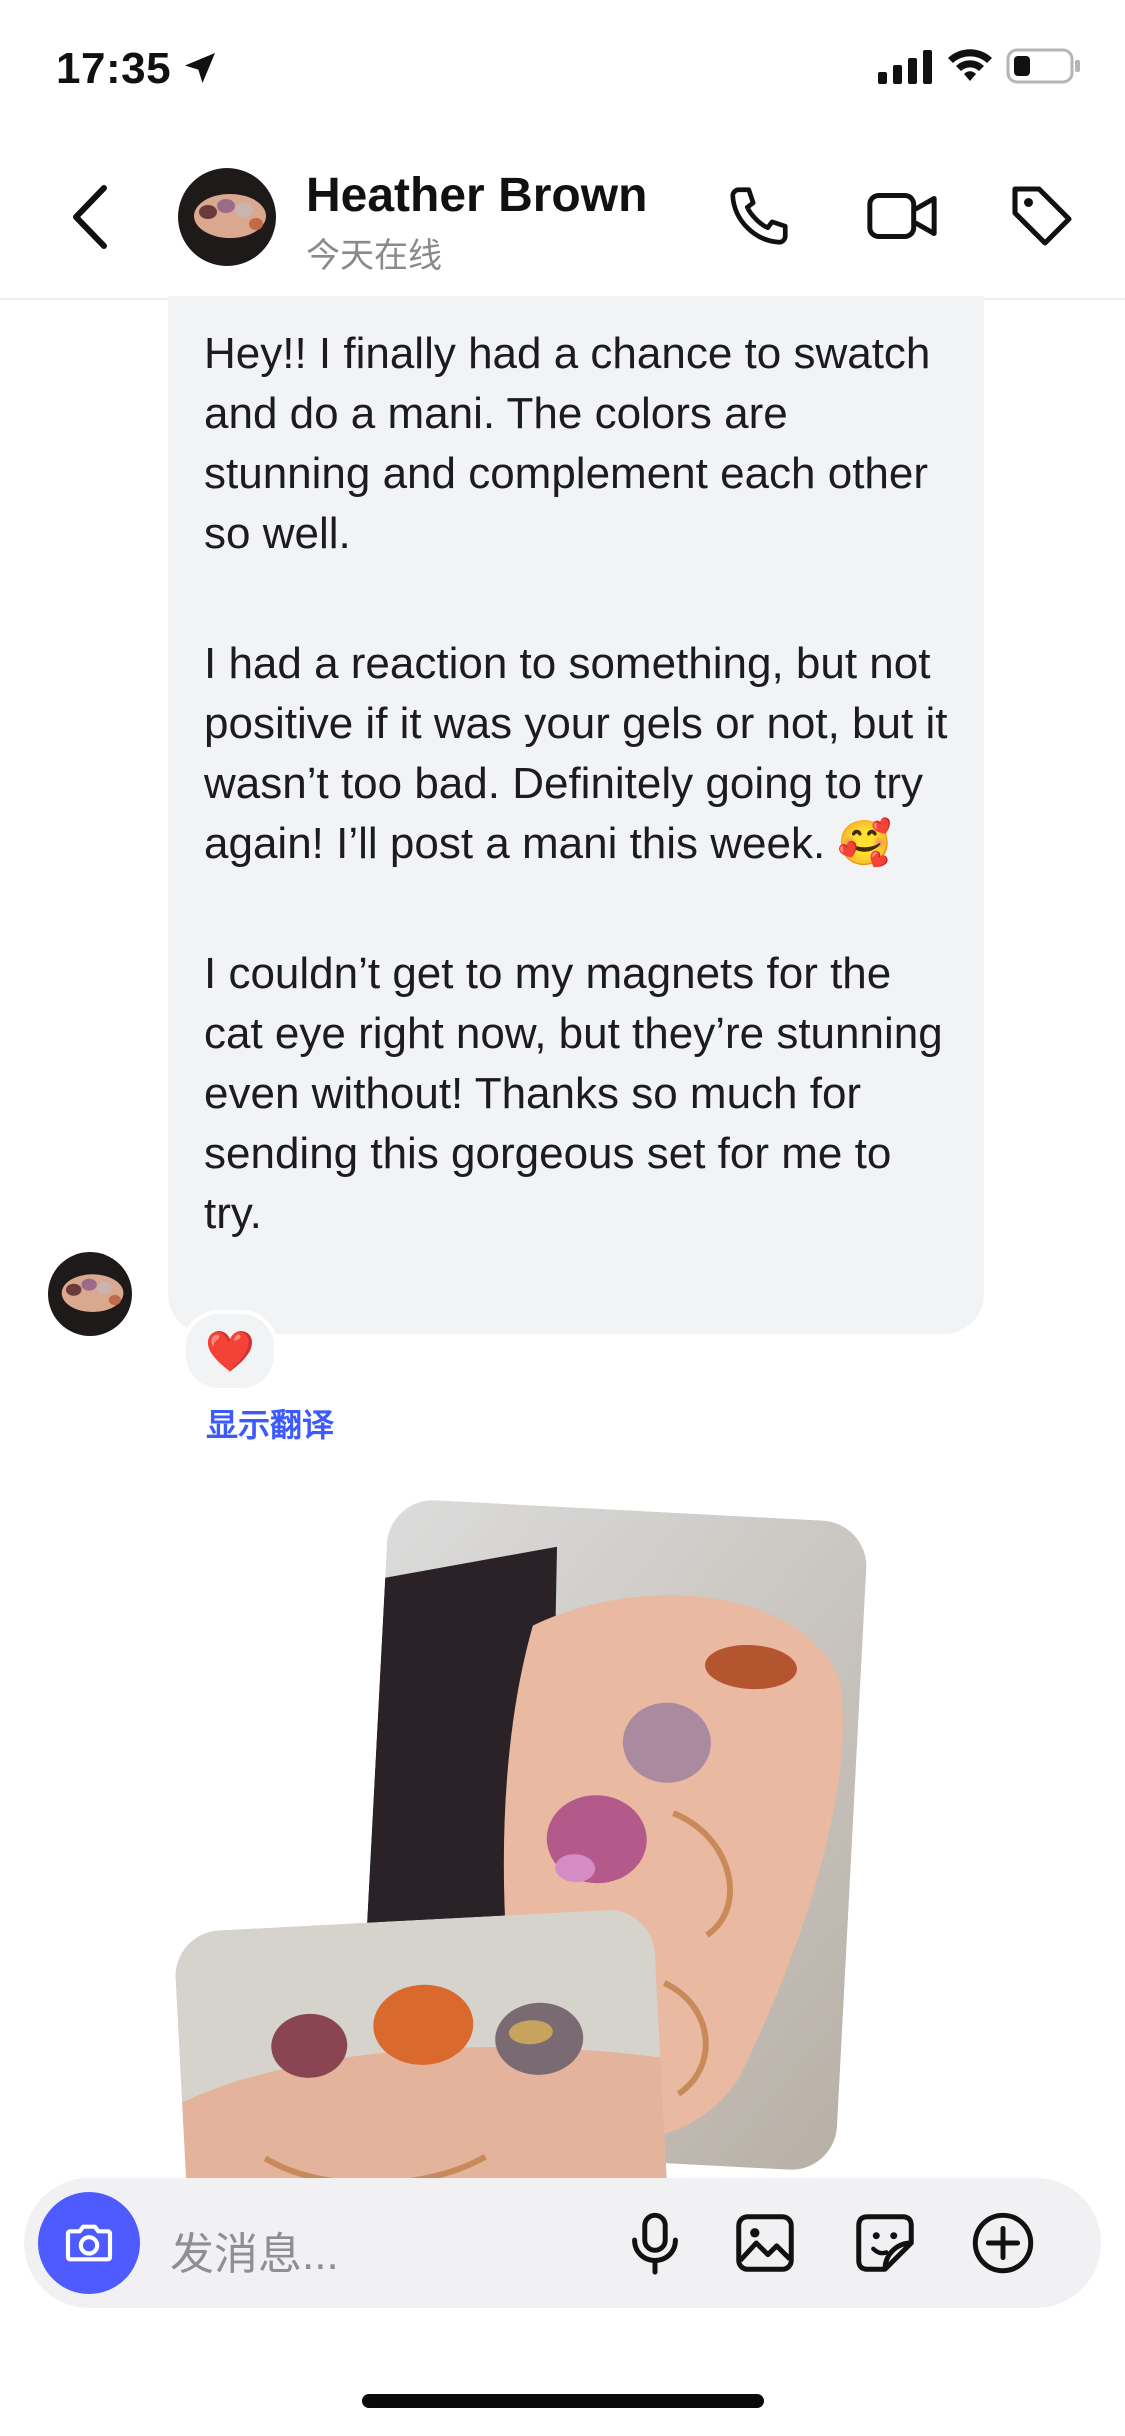  What do you see at coordinates (885, 2243) in the screenshot?
I see `sticker-icon` at bounding box center [885, 2243].